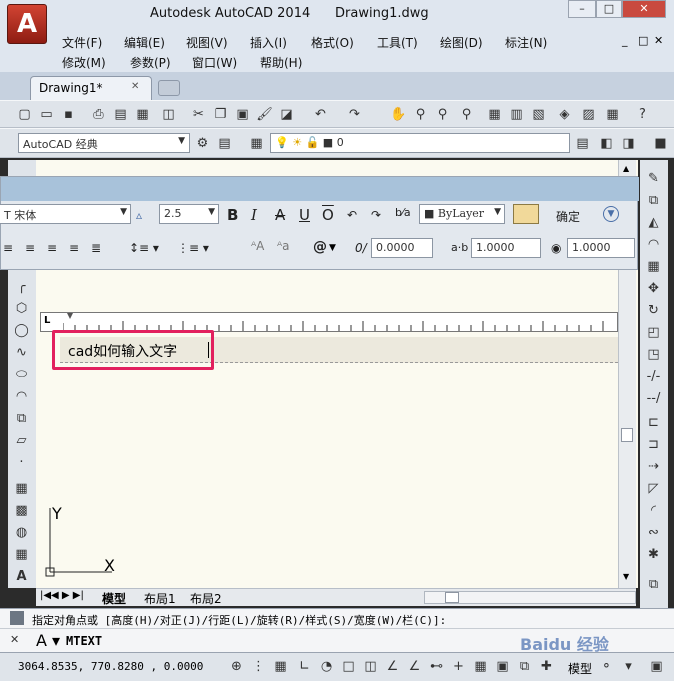 The height and width of the screenshot is (681, 674). What do you see at coordinates (546, 666) in the screenshot?
I see `annotation-monitor-icon: ✚` at bounding box center [546, 666].